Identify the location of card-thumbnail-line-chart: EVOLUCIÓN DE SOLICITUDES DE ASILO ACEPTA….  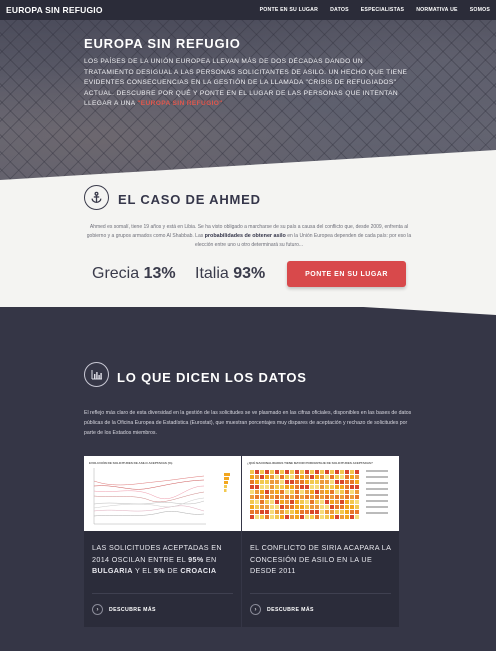
(162, 493).